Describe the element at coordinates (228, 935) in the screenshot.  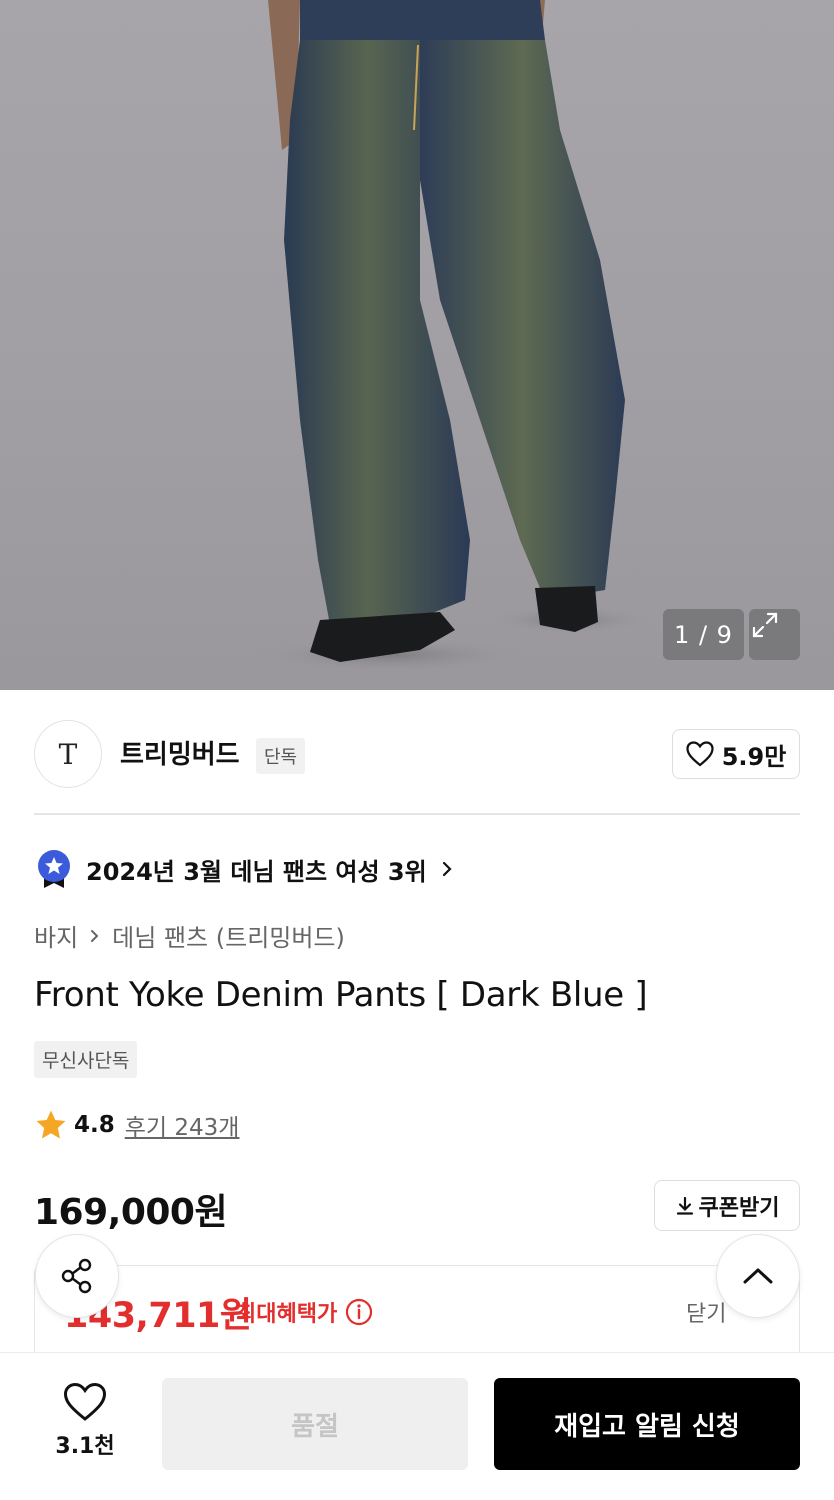
I see `breadcrumb-subcategory: 데님 팬츠 (트리밍버드)` at that location.